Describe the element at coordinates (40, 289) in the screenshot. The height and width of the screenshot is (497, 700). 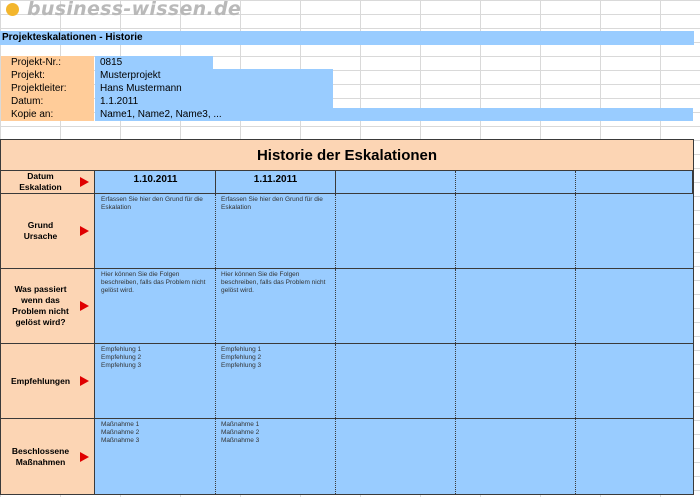
I see `row-label-line: Was passiert` at that location.